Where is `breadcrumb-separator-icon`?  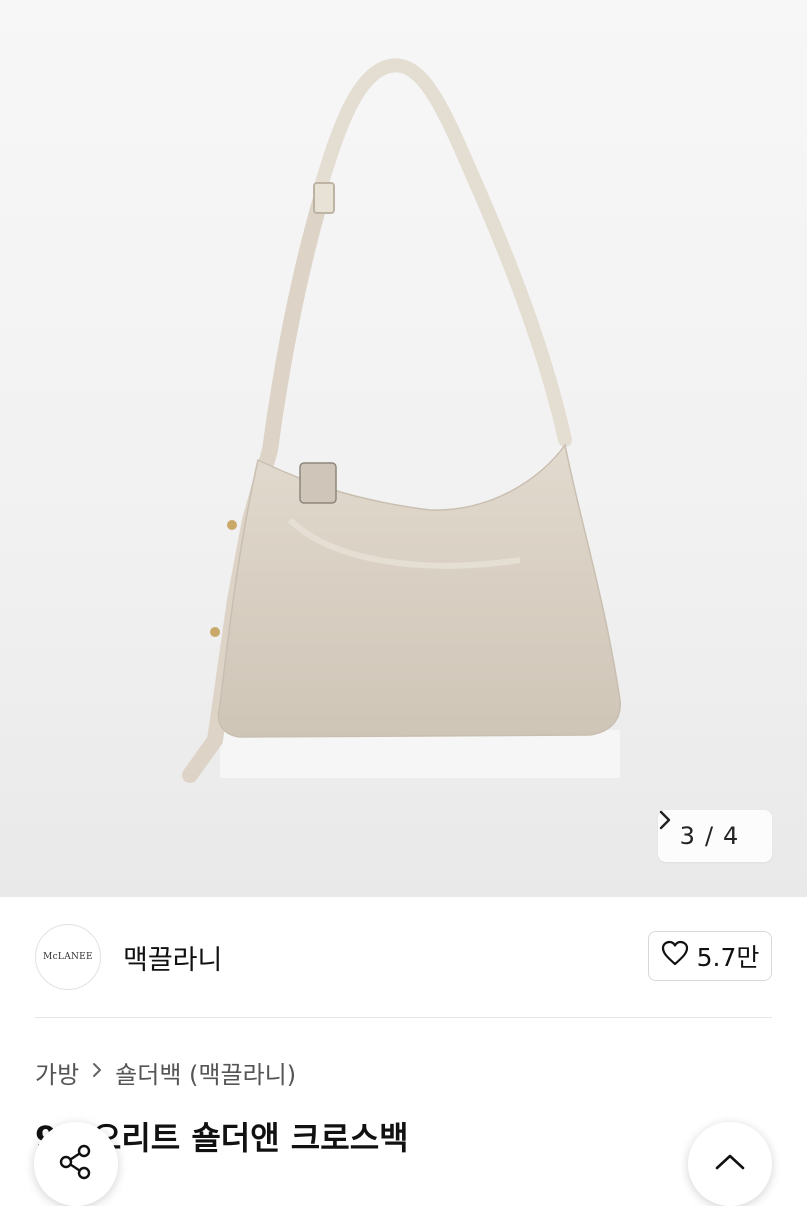 breadcrumb-separator-icon is located at coordinates (97, 1072).